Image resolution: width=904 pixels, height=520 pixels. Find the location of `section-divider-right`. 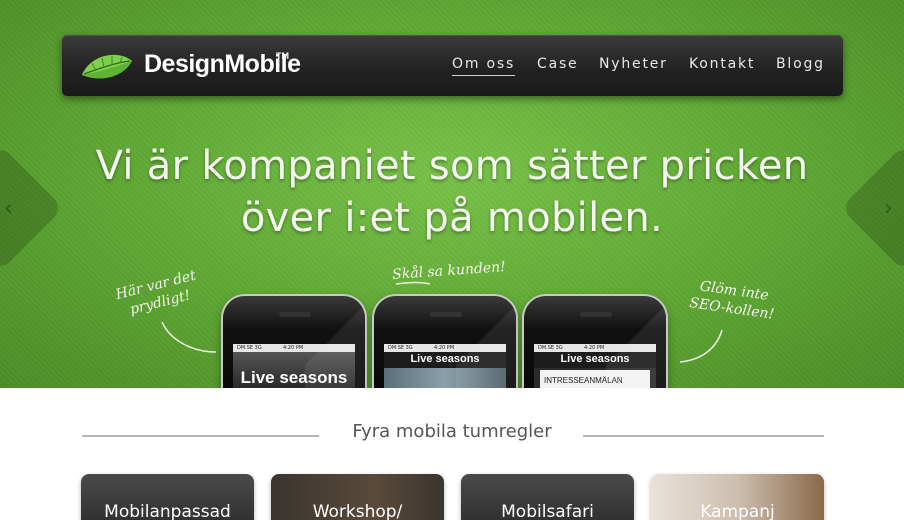

section-divider-right is located at coordinates (703, 436).